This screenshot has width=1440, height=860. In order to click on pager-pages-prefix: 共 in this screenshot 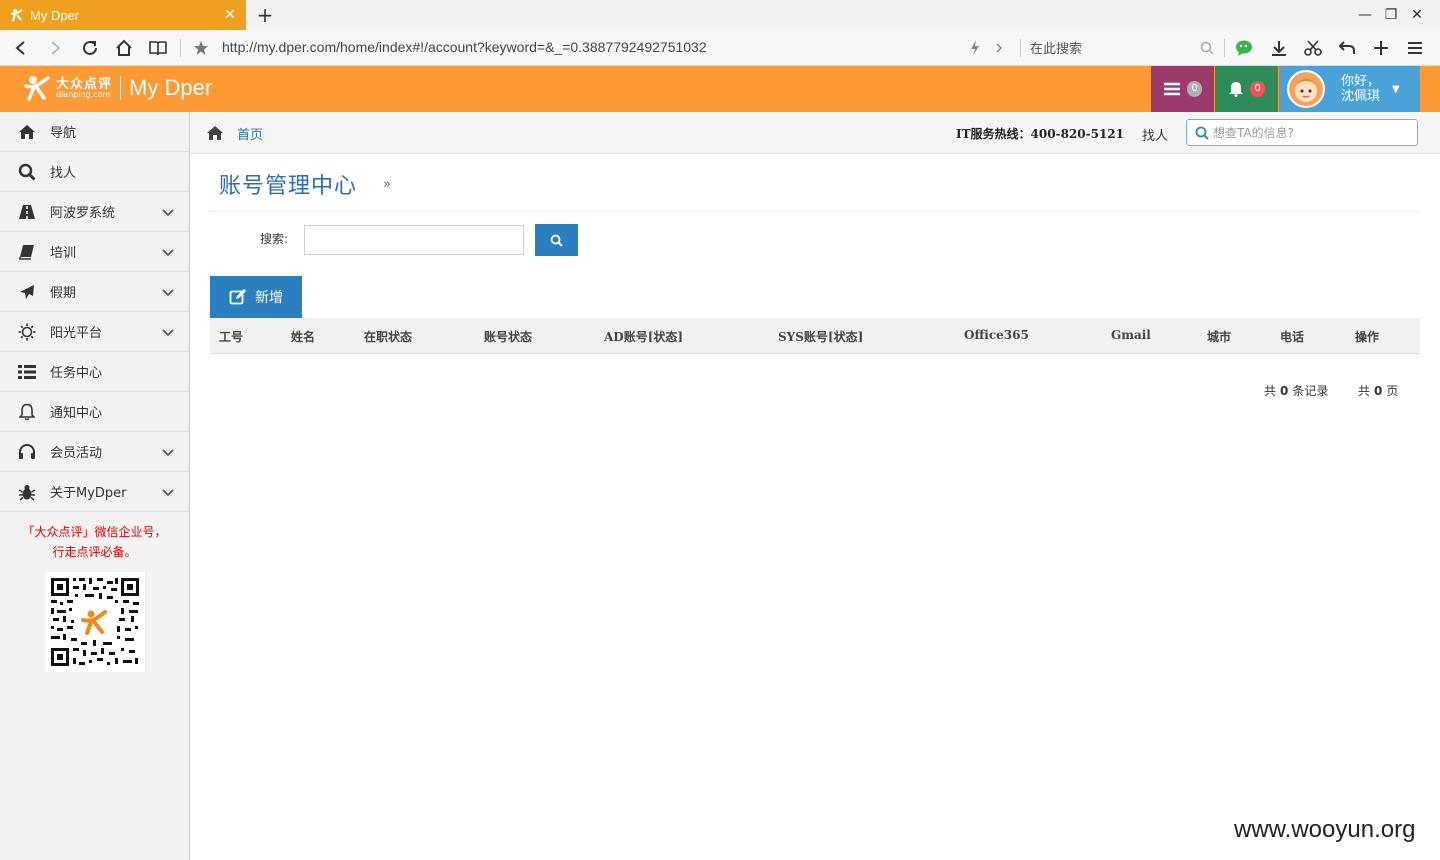, I will do `click(1364, 391)`.